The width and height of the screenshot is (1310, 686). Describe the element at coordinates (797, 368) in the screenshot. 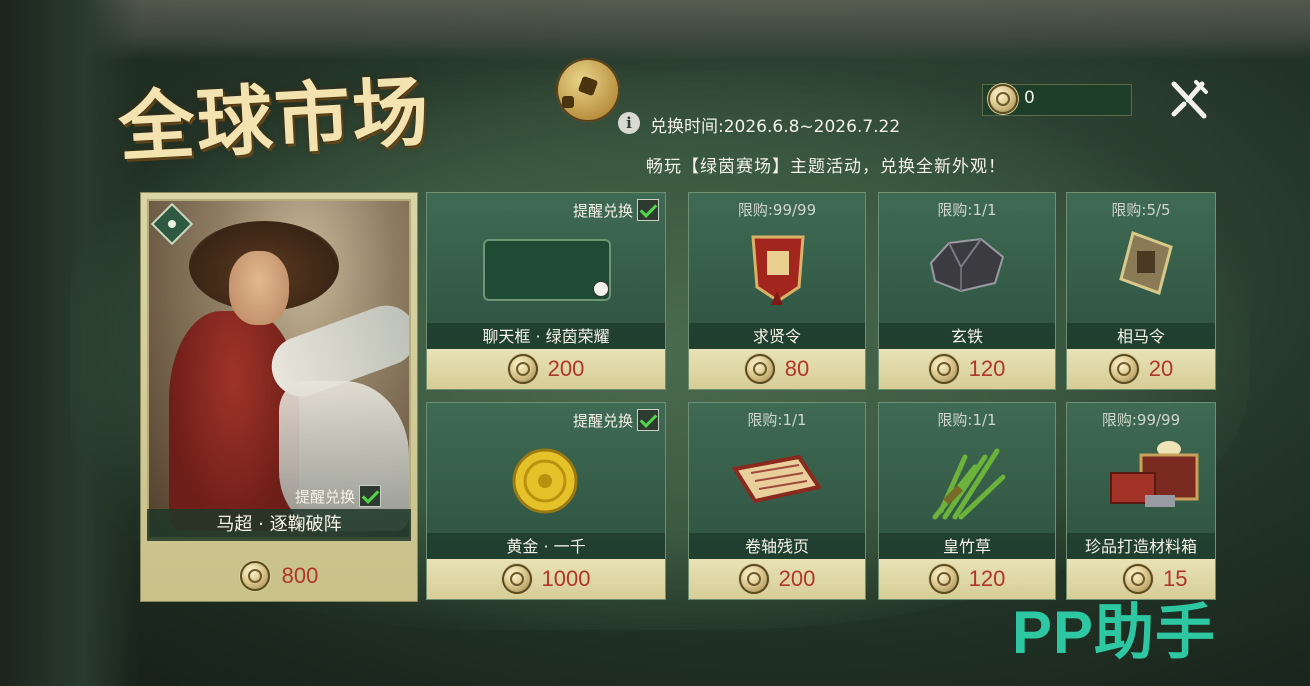

I see `item-price: 80` at that location.